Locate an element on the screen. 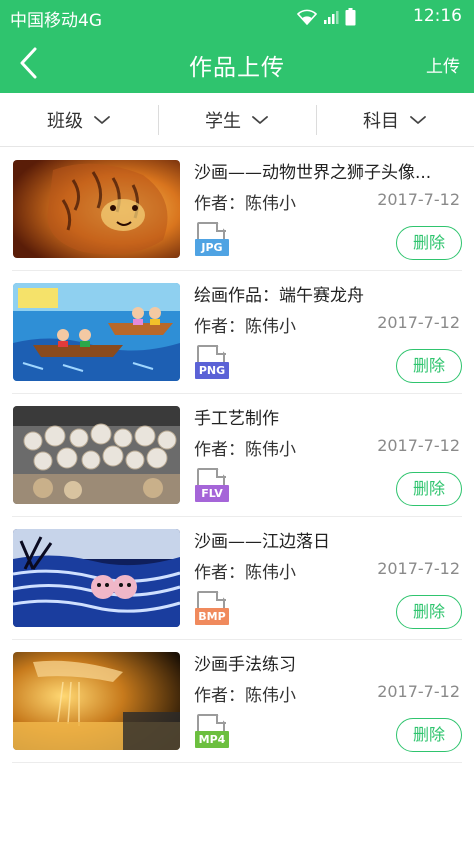  filter-bar: 班级 学生 科目 is located at coordinates (237, 120).